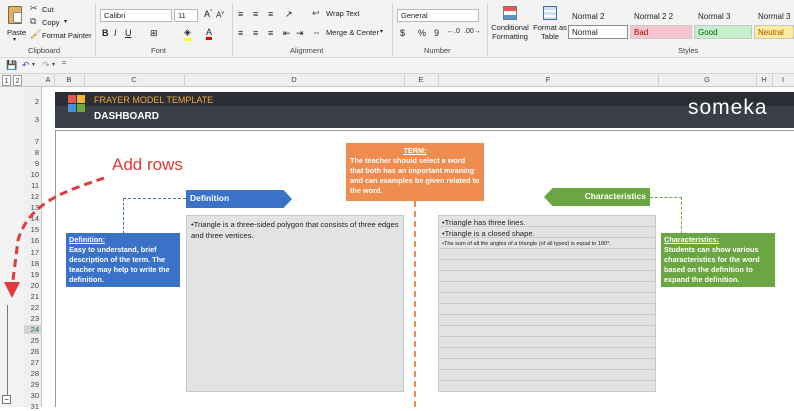 The height and width of the screenshot is (411, 794). I want to click on align-left-icon: ≡, so click(240, 33).